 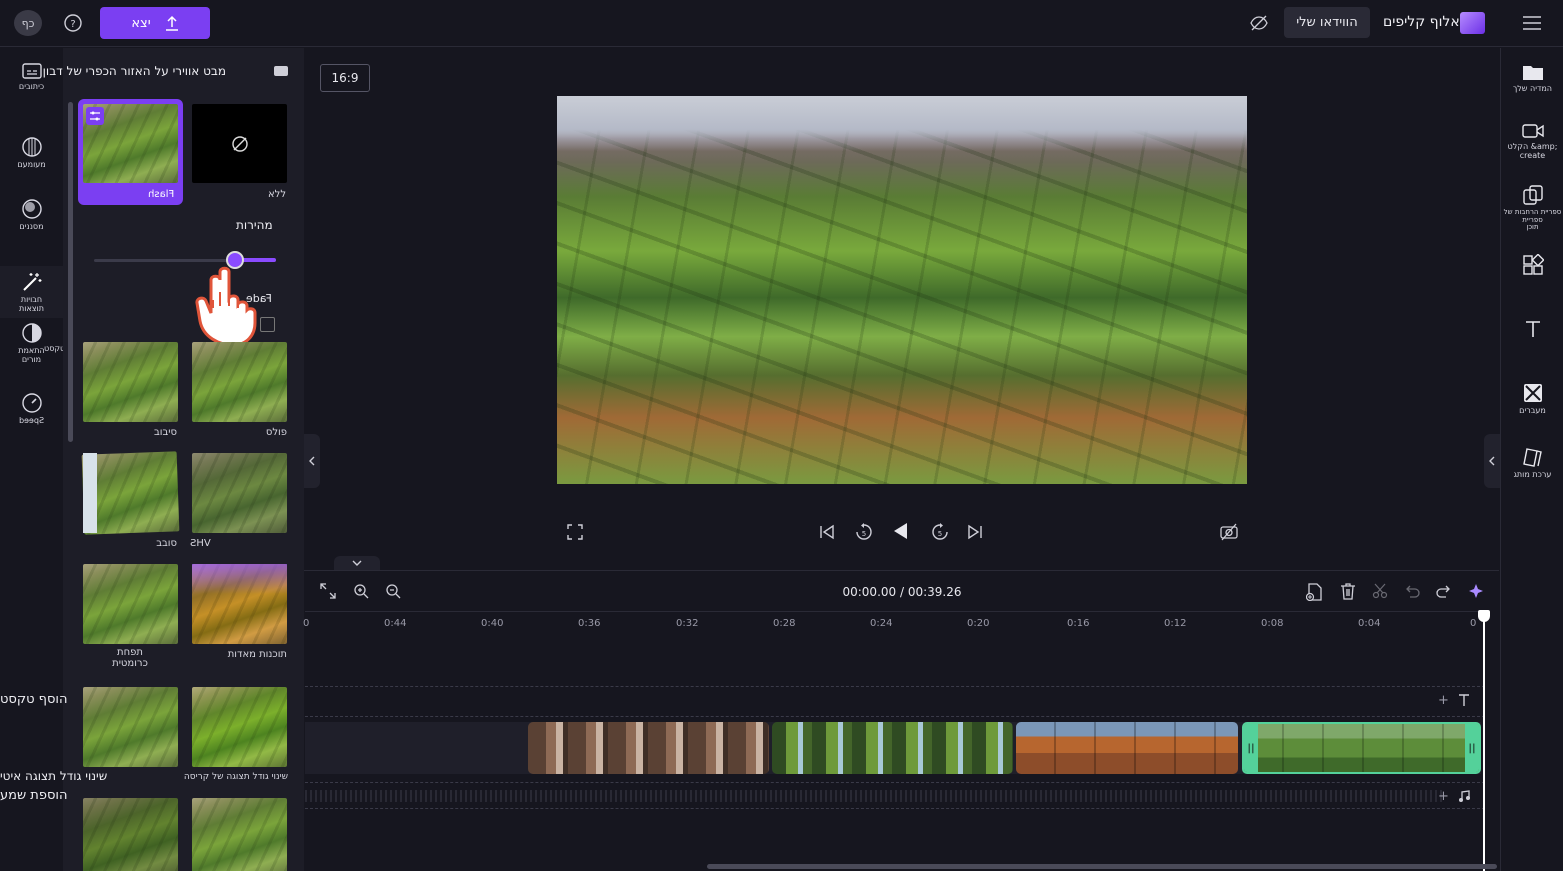 I want to click on playhead, so click(x=1484, y=741).